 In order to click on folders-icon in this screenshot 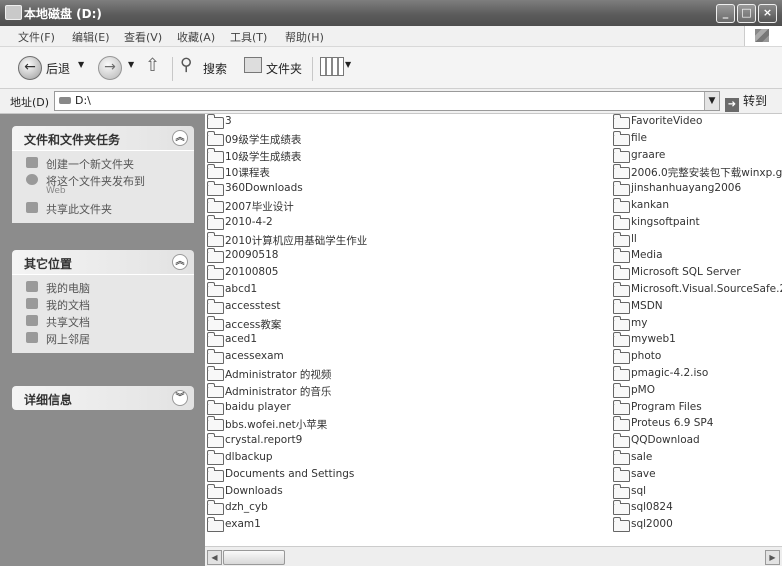, I will do `click(253, 65)`.